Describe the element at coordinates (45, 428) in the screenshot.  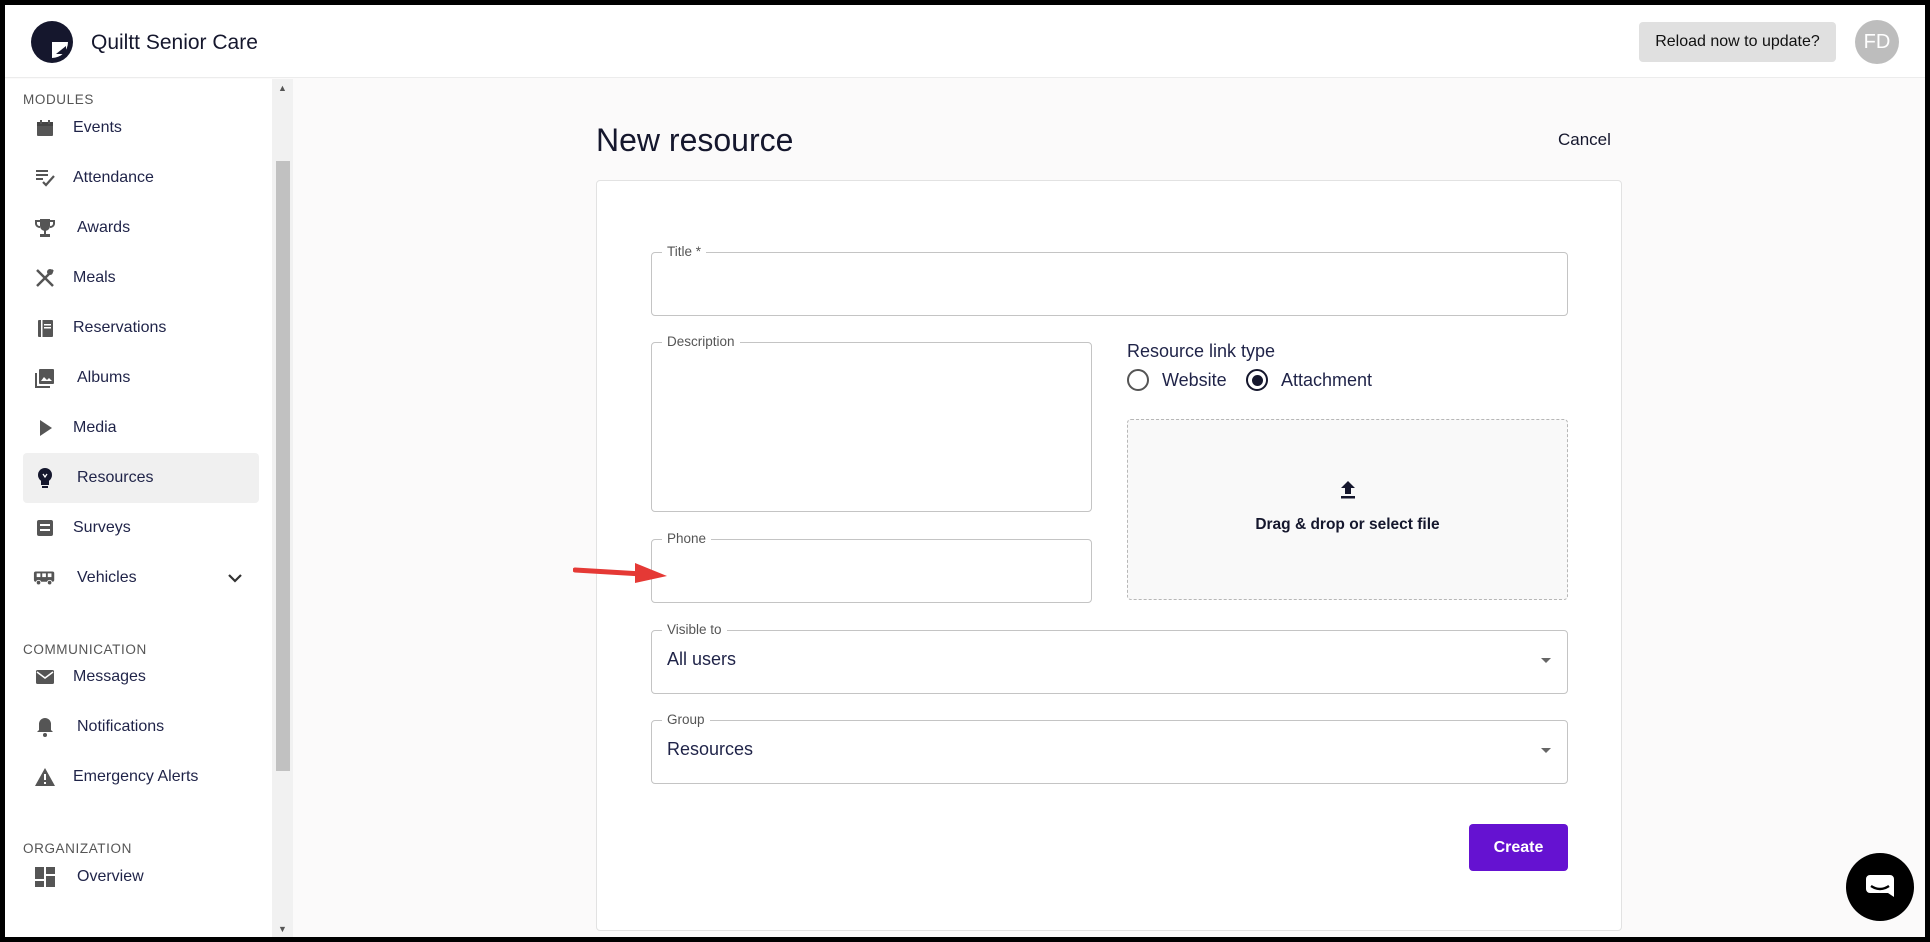
I see `play-icon` at that location.